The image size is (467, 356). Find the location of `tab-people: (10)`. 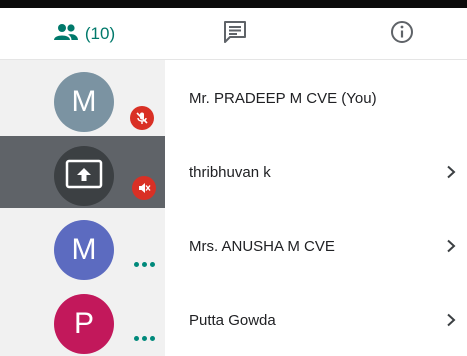

tab-people: (10) is located at coordinates (84, 34).